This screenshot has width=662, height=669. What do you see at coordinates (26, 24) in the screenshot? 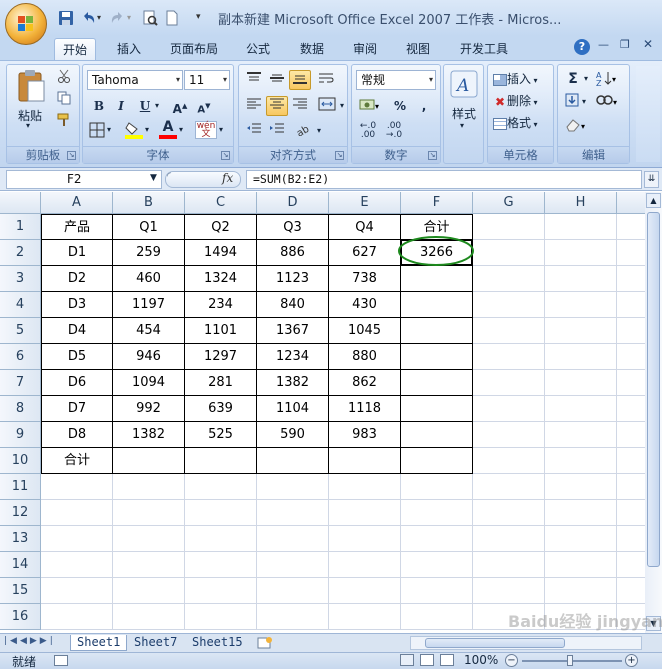
I see `office-button` at bounding box center [26, 24].